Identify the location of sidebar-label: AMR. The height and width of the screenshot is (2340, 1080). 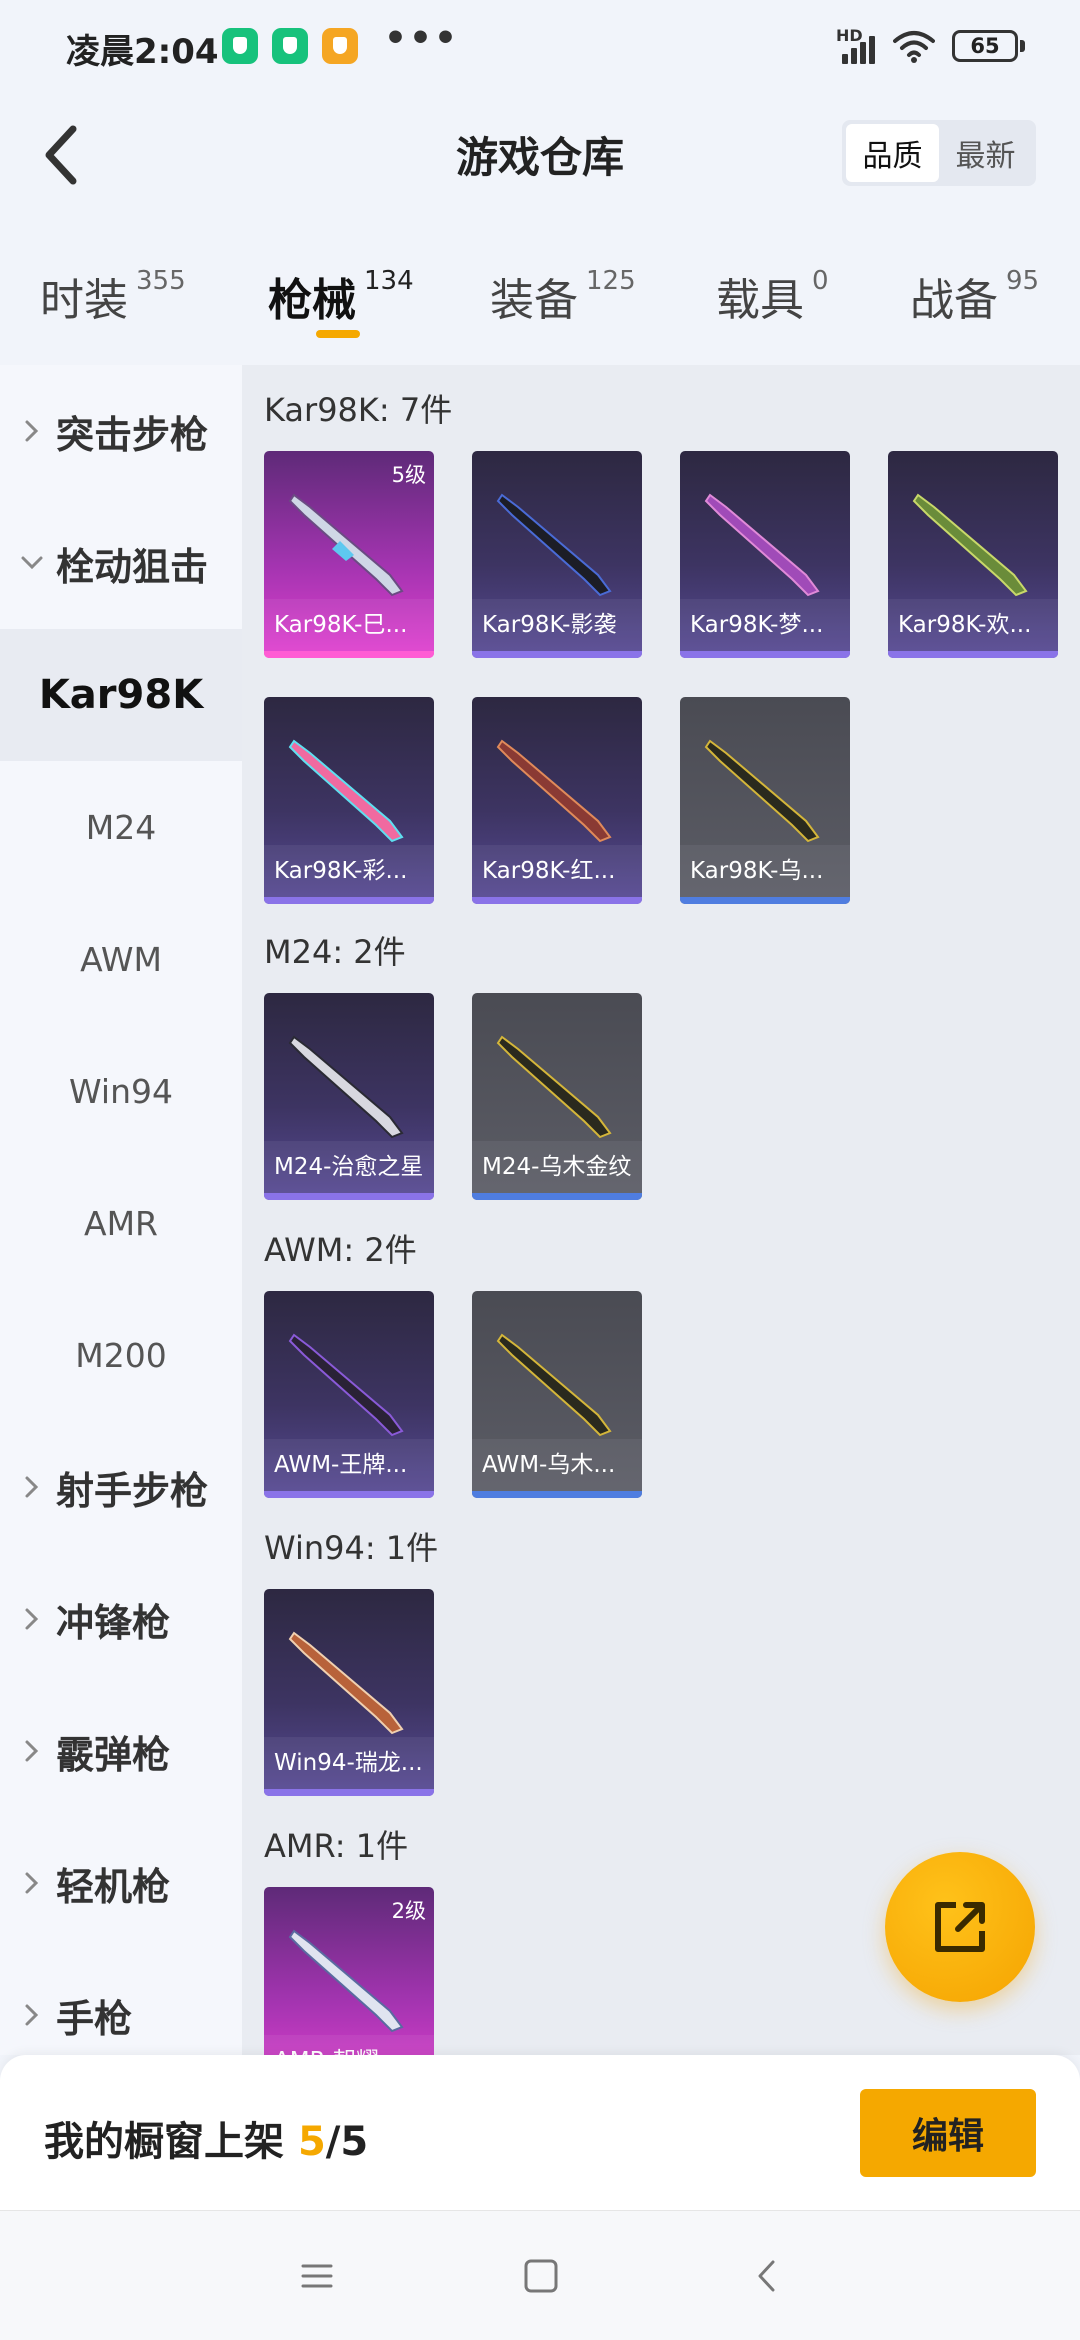
(121, 1223).